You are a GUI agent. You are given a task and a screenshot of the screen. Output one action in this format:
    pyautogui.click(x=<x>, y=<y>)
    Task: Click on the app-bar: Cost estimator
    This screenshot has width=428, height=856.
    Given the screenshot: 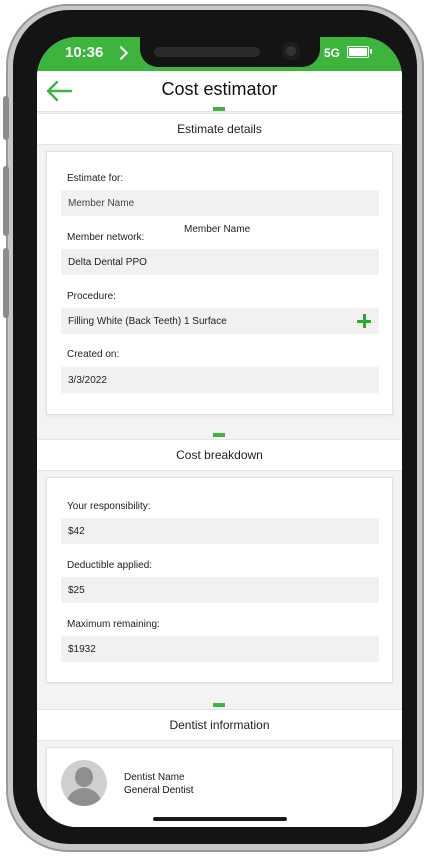 What is the action you would take?
    pyautogui.click(x=219, y=91)
    